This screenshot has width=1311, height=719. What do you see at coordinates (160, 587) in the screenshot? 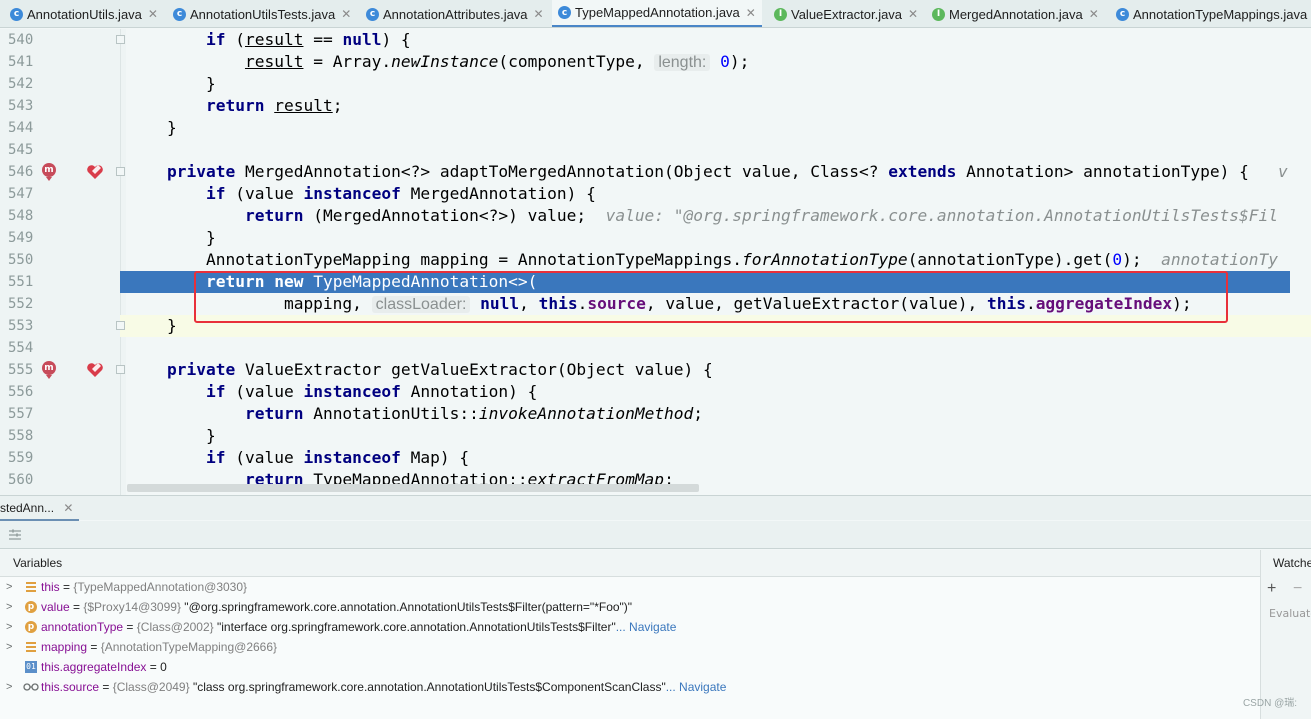
I see `variable-type: {TypeMappedAnnotation@3030}` at bounding box center [160, 587].